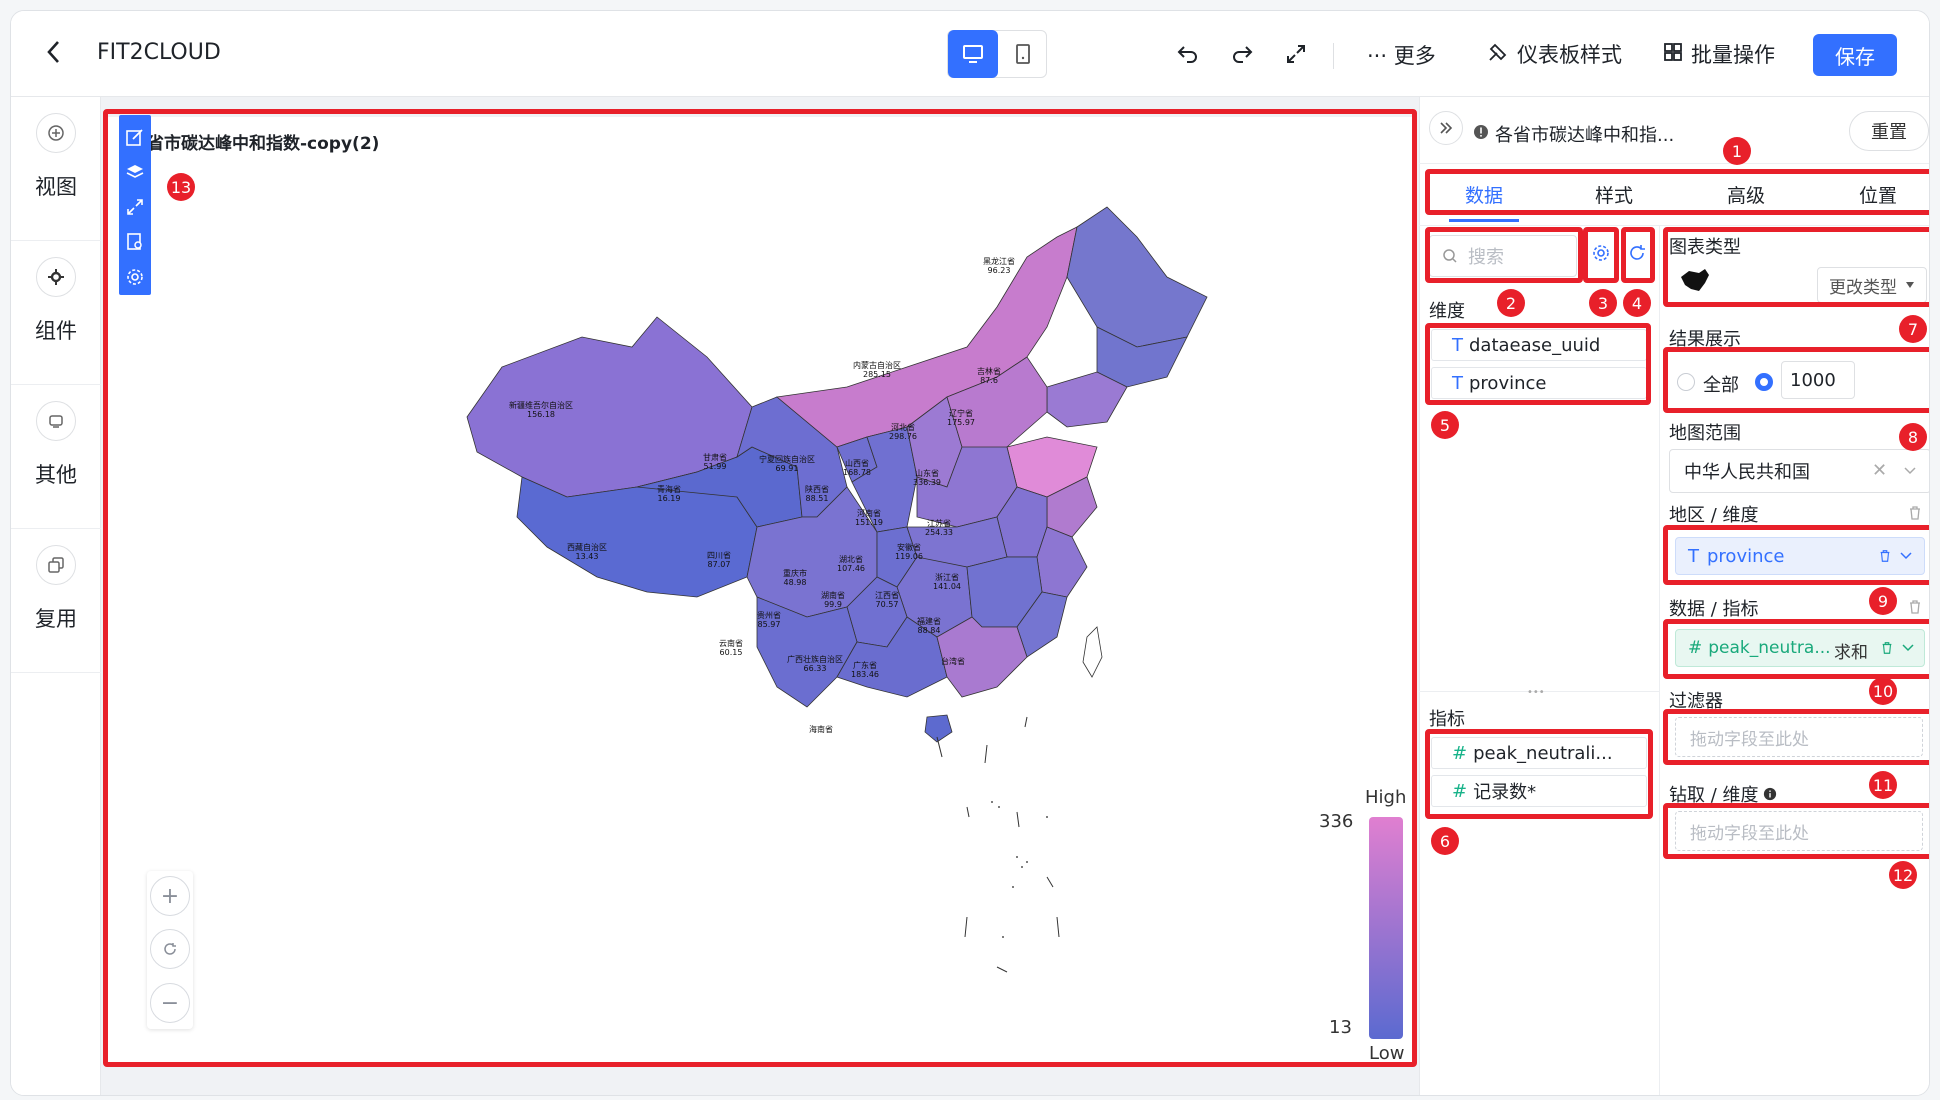  I want to click on clear-icon: ✕, so click(1879, 470).